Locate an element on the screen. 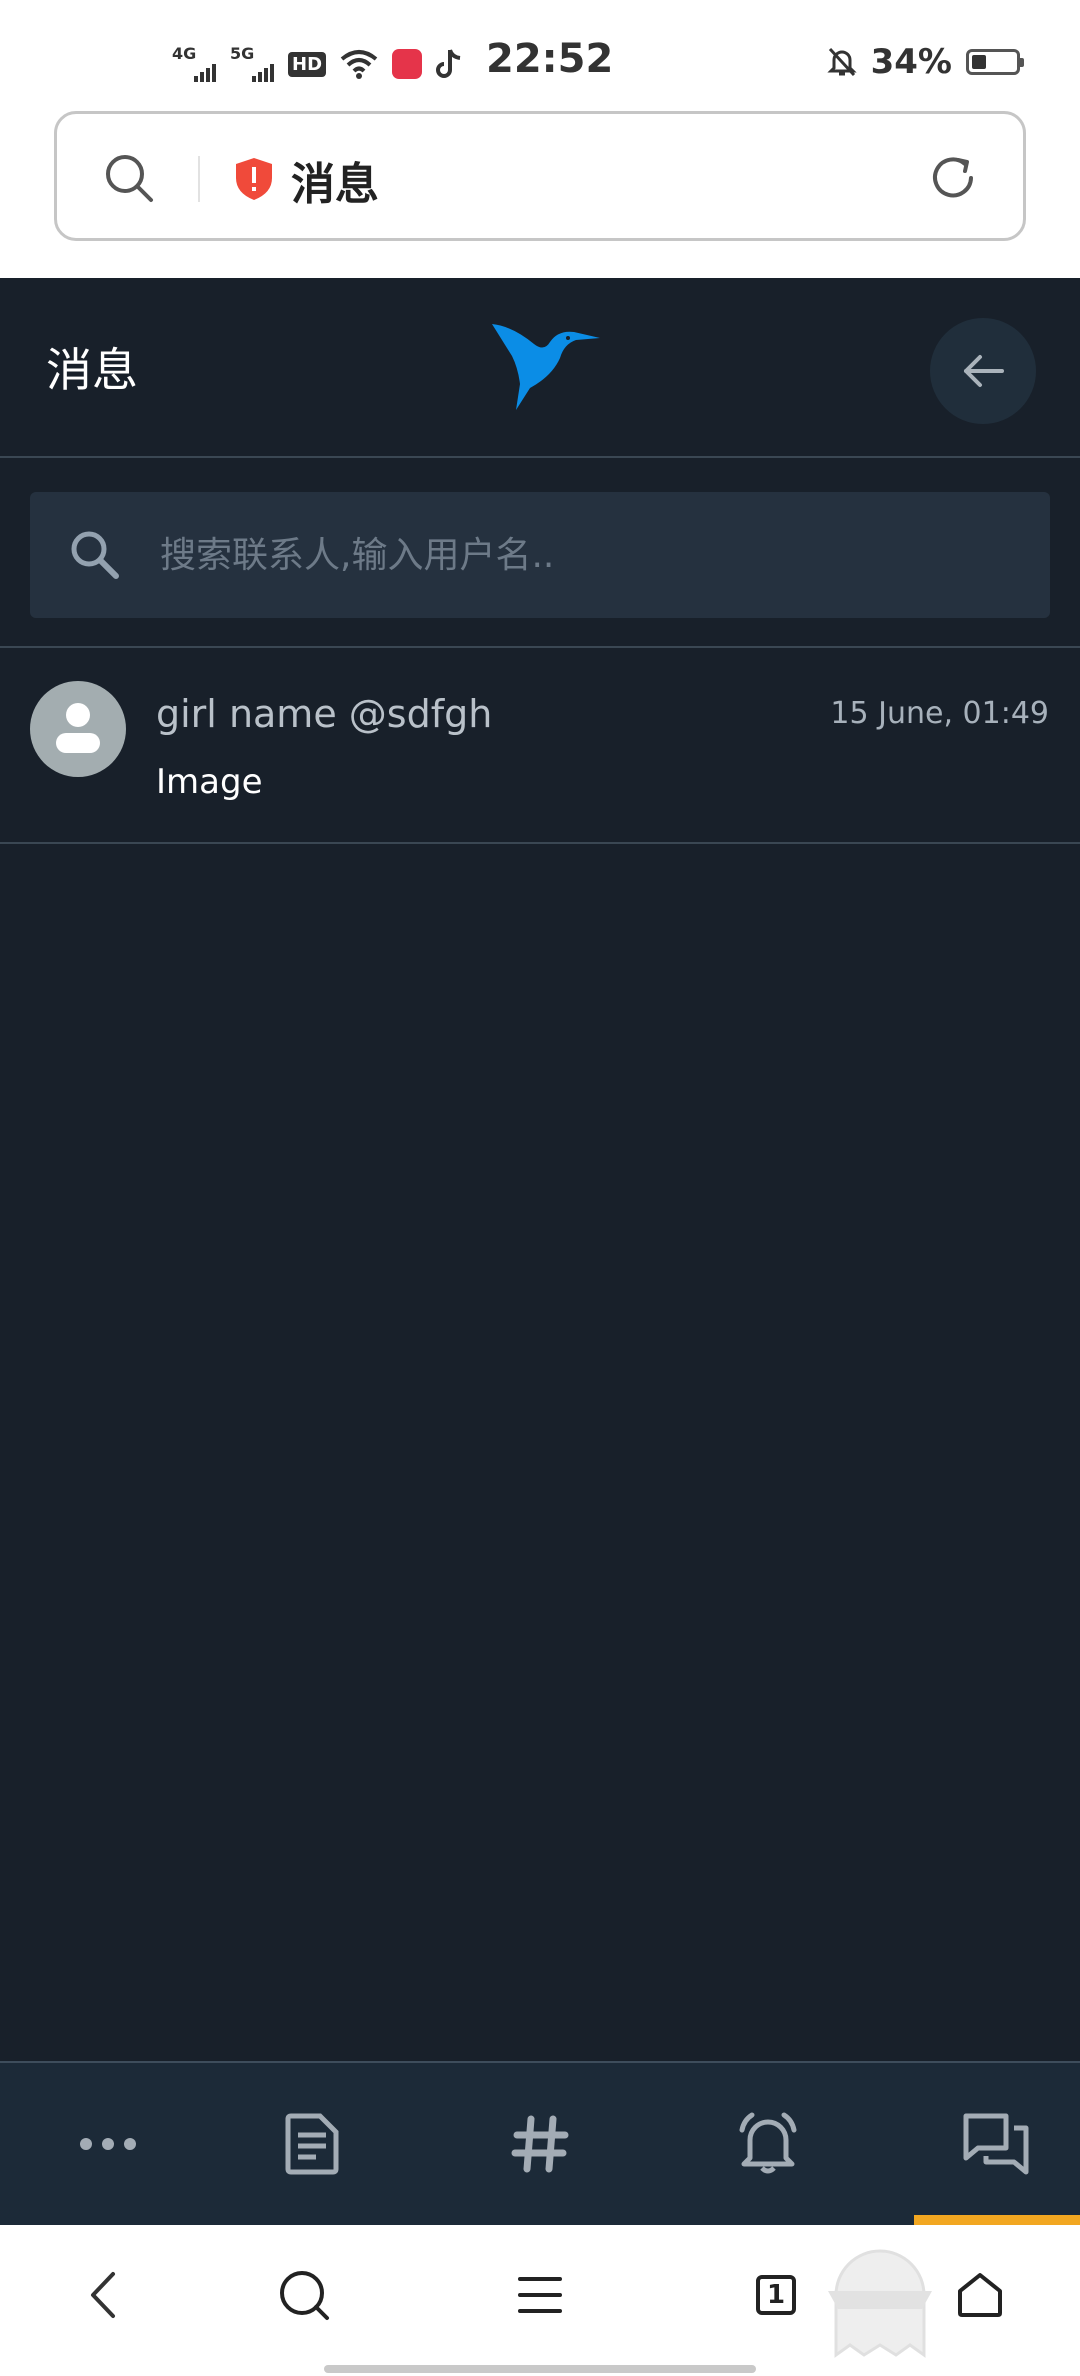 The width and height of the screenshot is (1080, 2376). nav-explore is located at coordinates (540, 2144).